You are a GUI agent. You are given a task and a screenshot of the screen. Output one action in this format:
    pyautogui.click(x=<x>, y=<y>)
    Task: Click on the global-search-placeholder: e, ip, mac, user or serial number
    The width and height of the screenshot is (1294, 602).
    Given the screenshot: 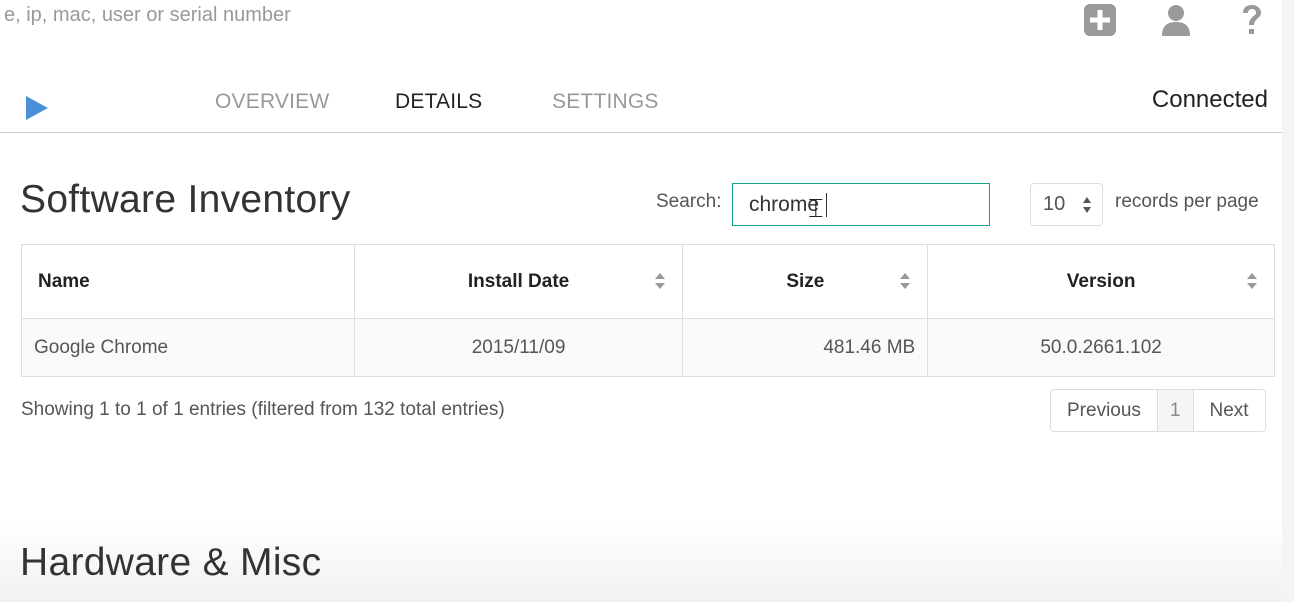 What is the action you would take?
    pyautogui.click(x=147, y=15)
    